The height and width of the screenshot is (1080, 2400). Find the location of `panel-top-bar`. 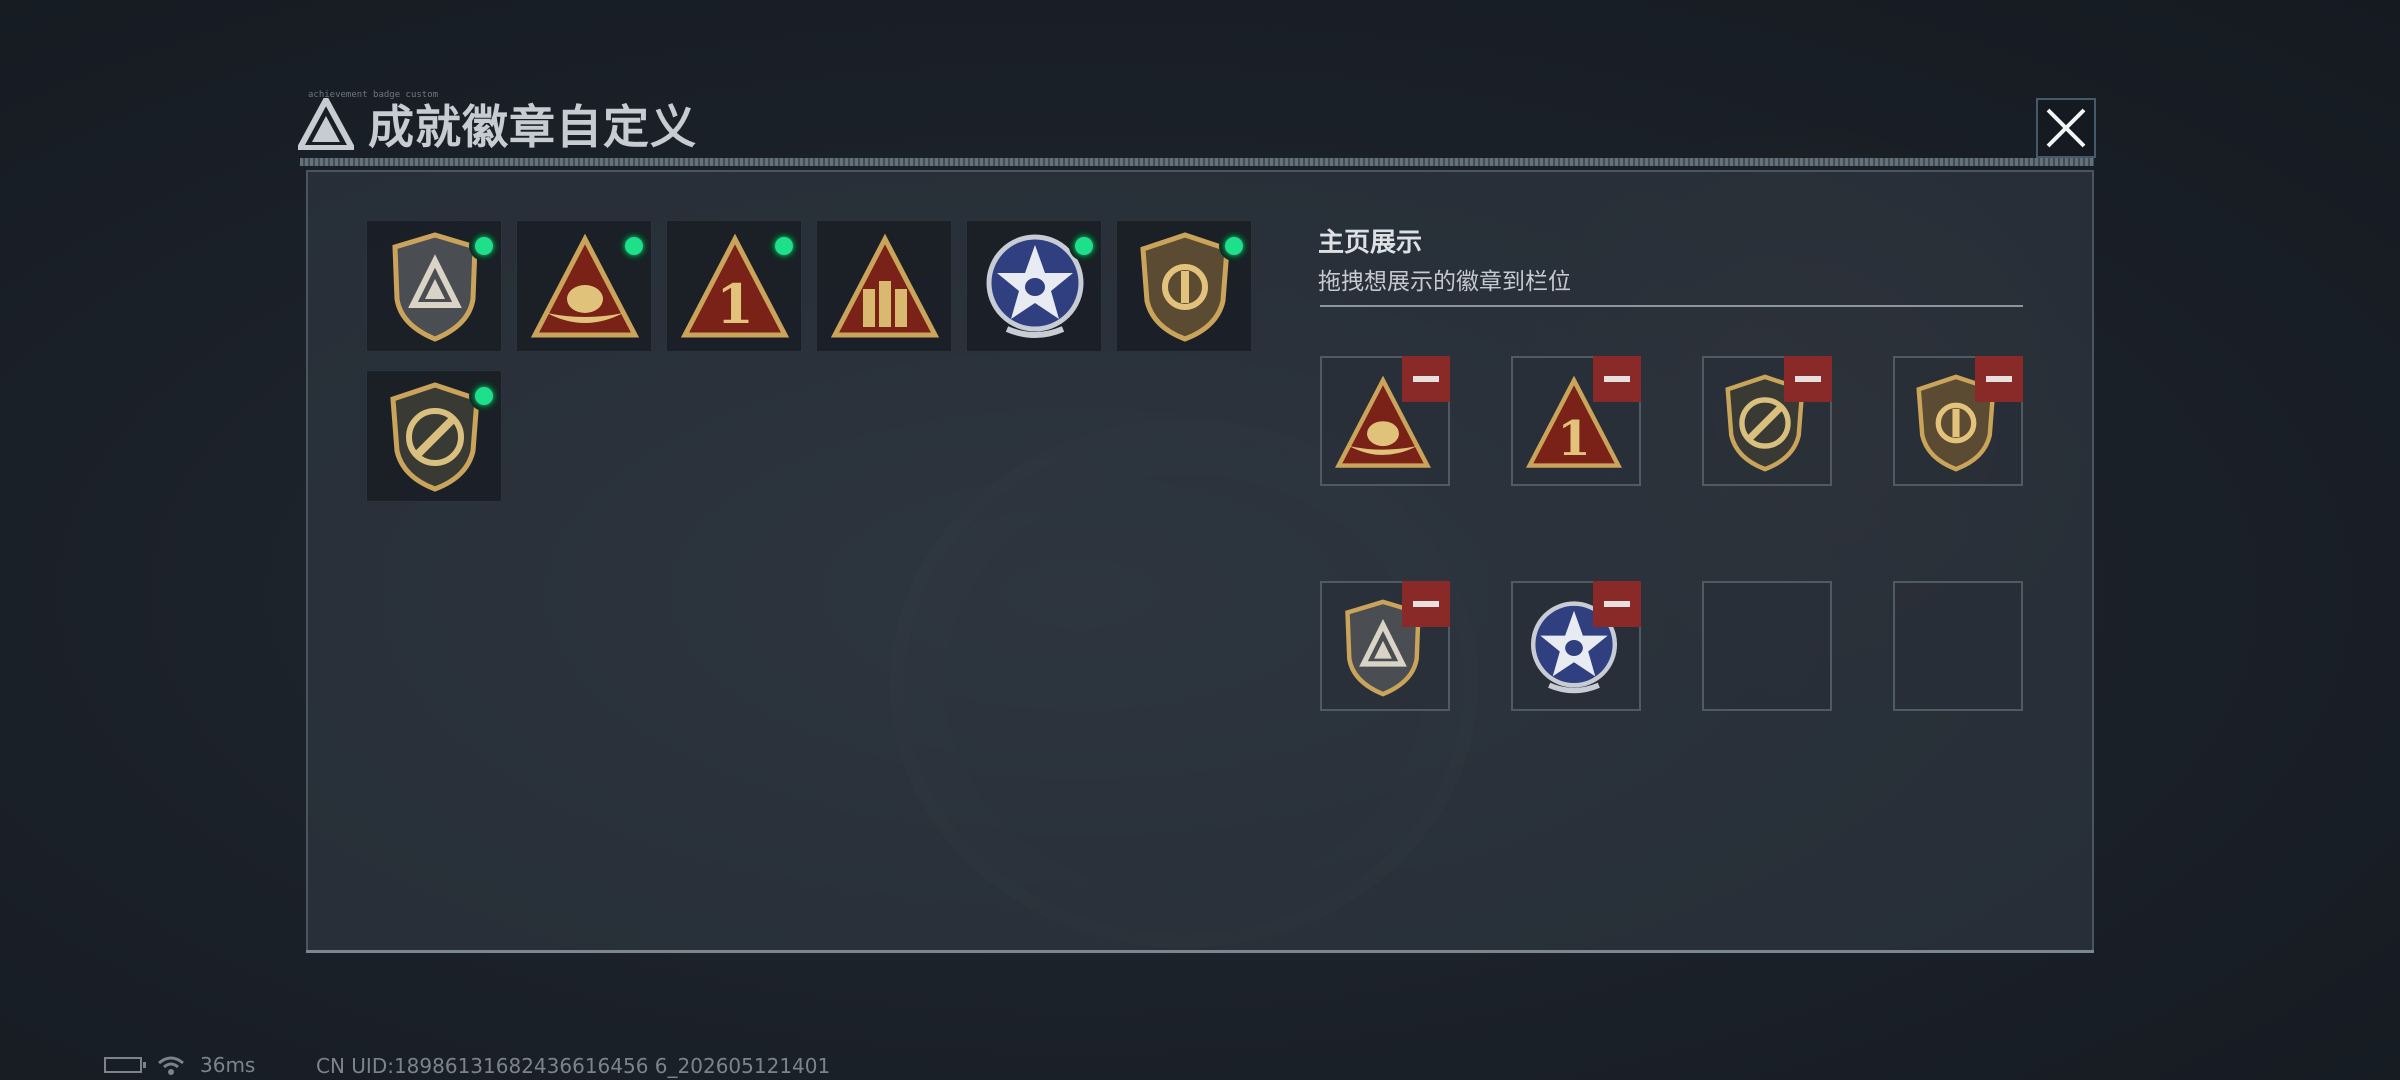

panel-top-bar is located at coordinates (1197, 162).